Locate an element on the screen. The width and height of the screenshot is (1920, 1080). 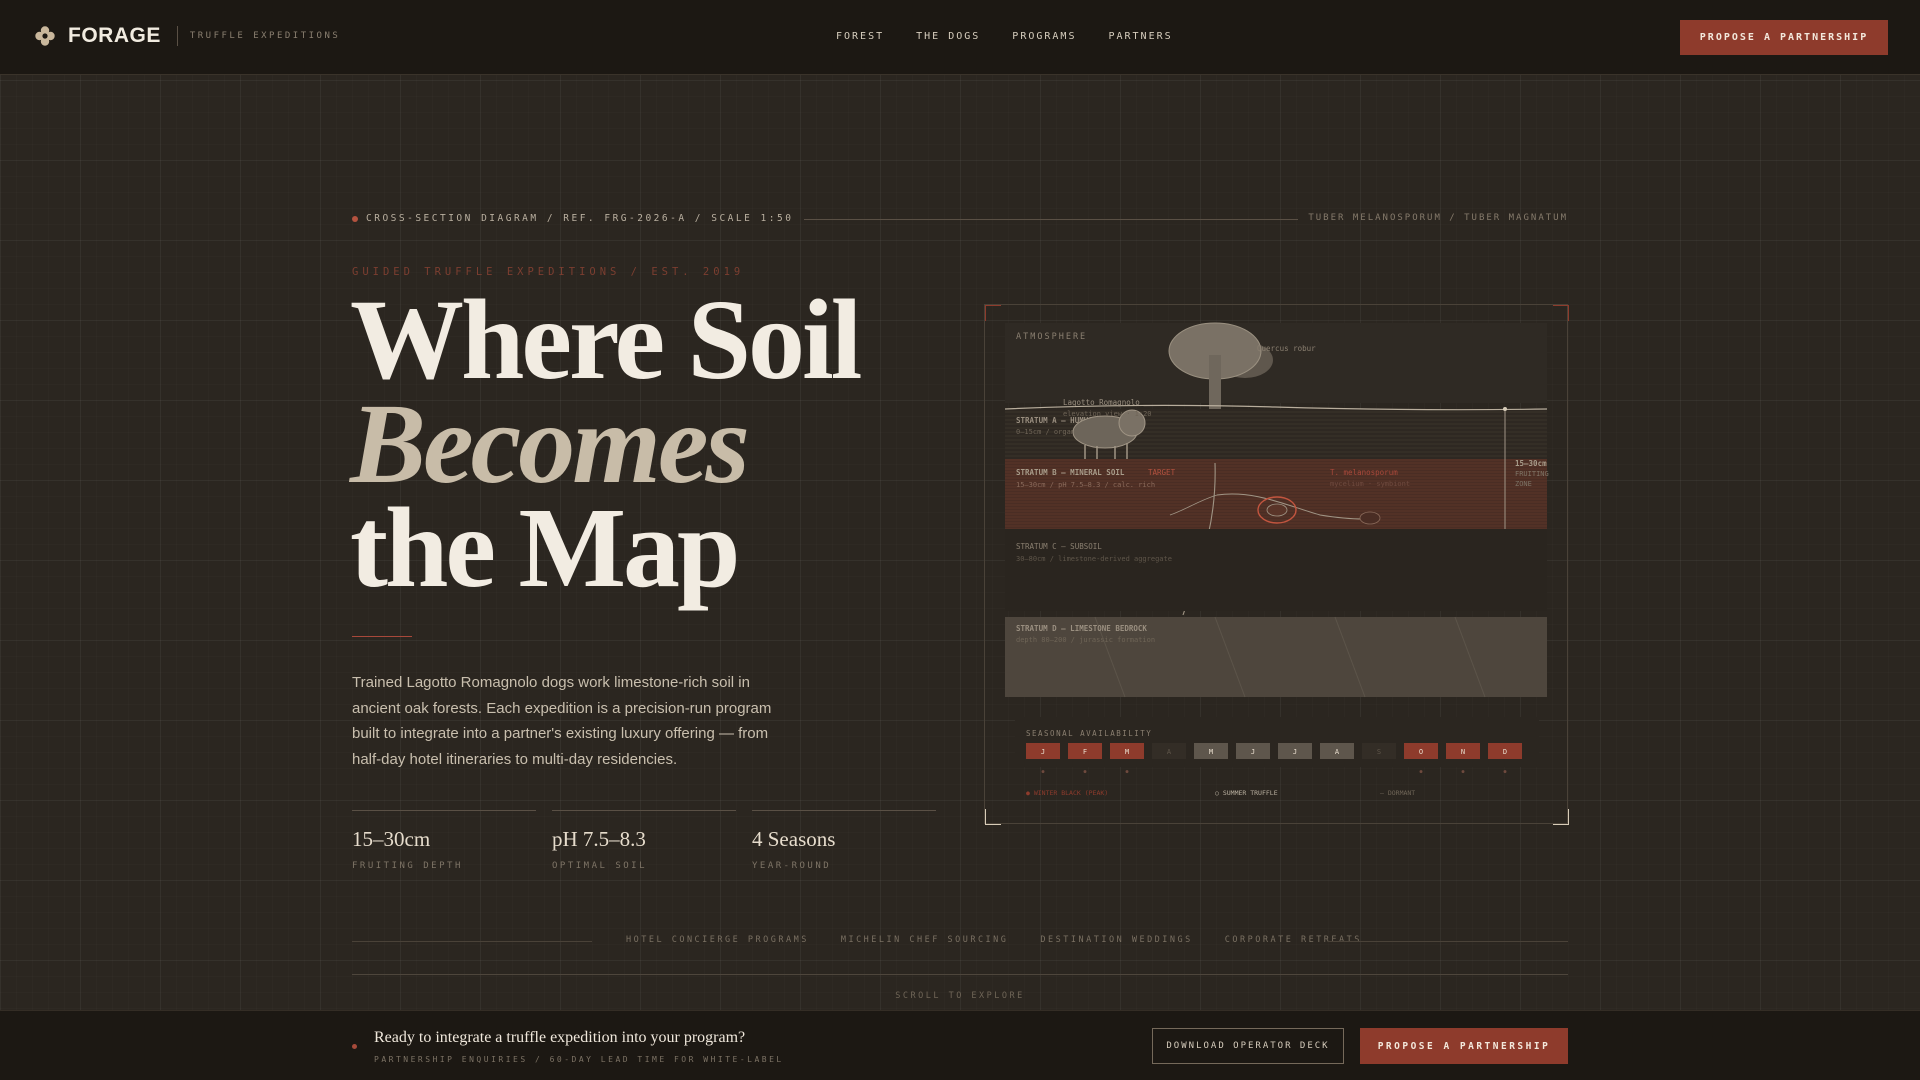
stratum-d-title: STRATUM D — LIMESTONE BEDROCK is located at coordinates (1081, 628).